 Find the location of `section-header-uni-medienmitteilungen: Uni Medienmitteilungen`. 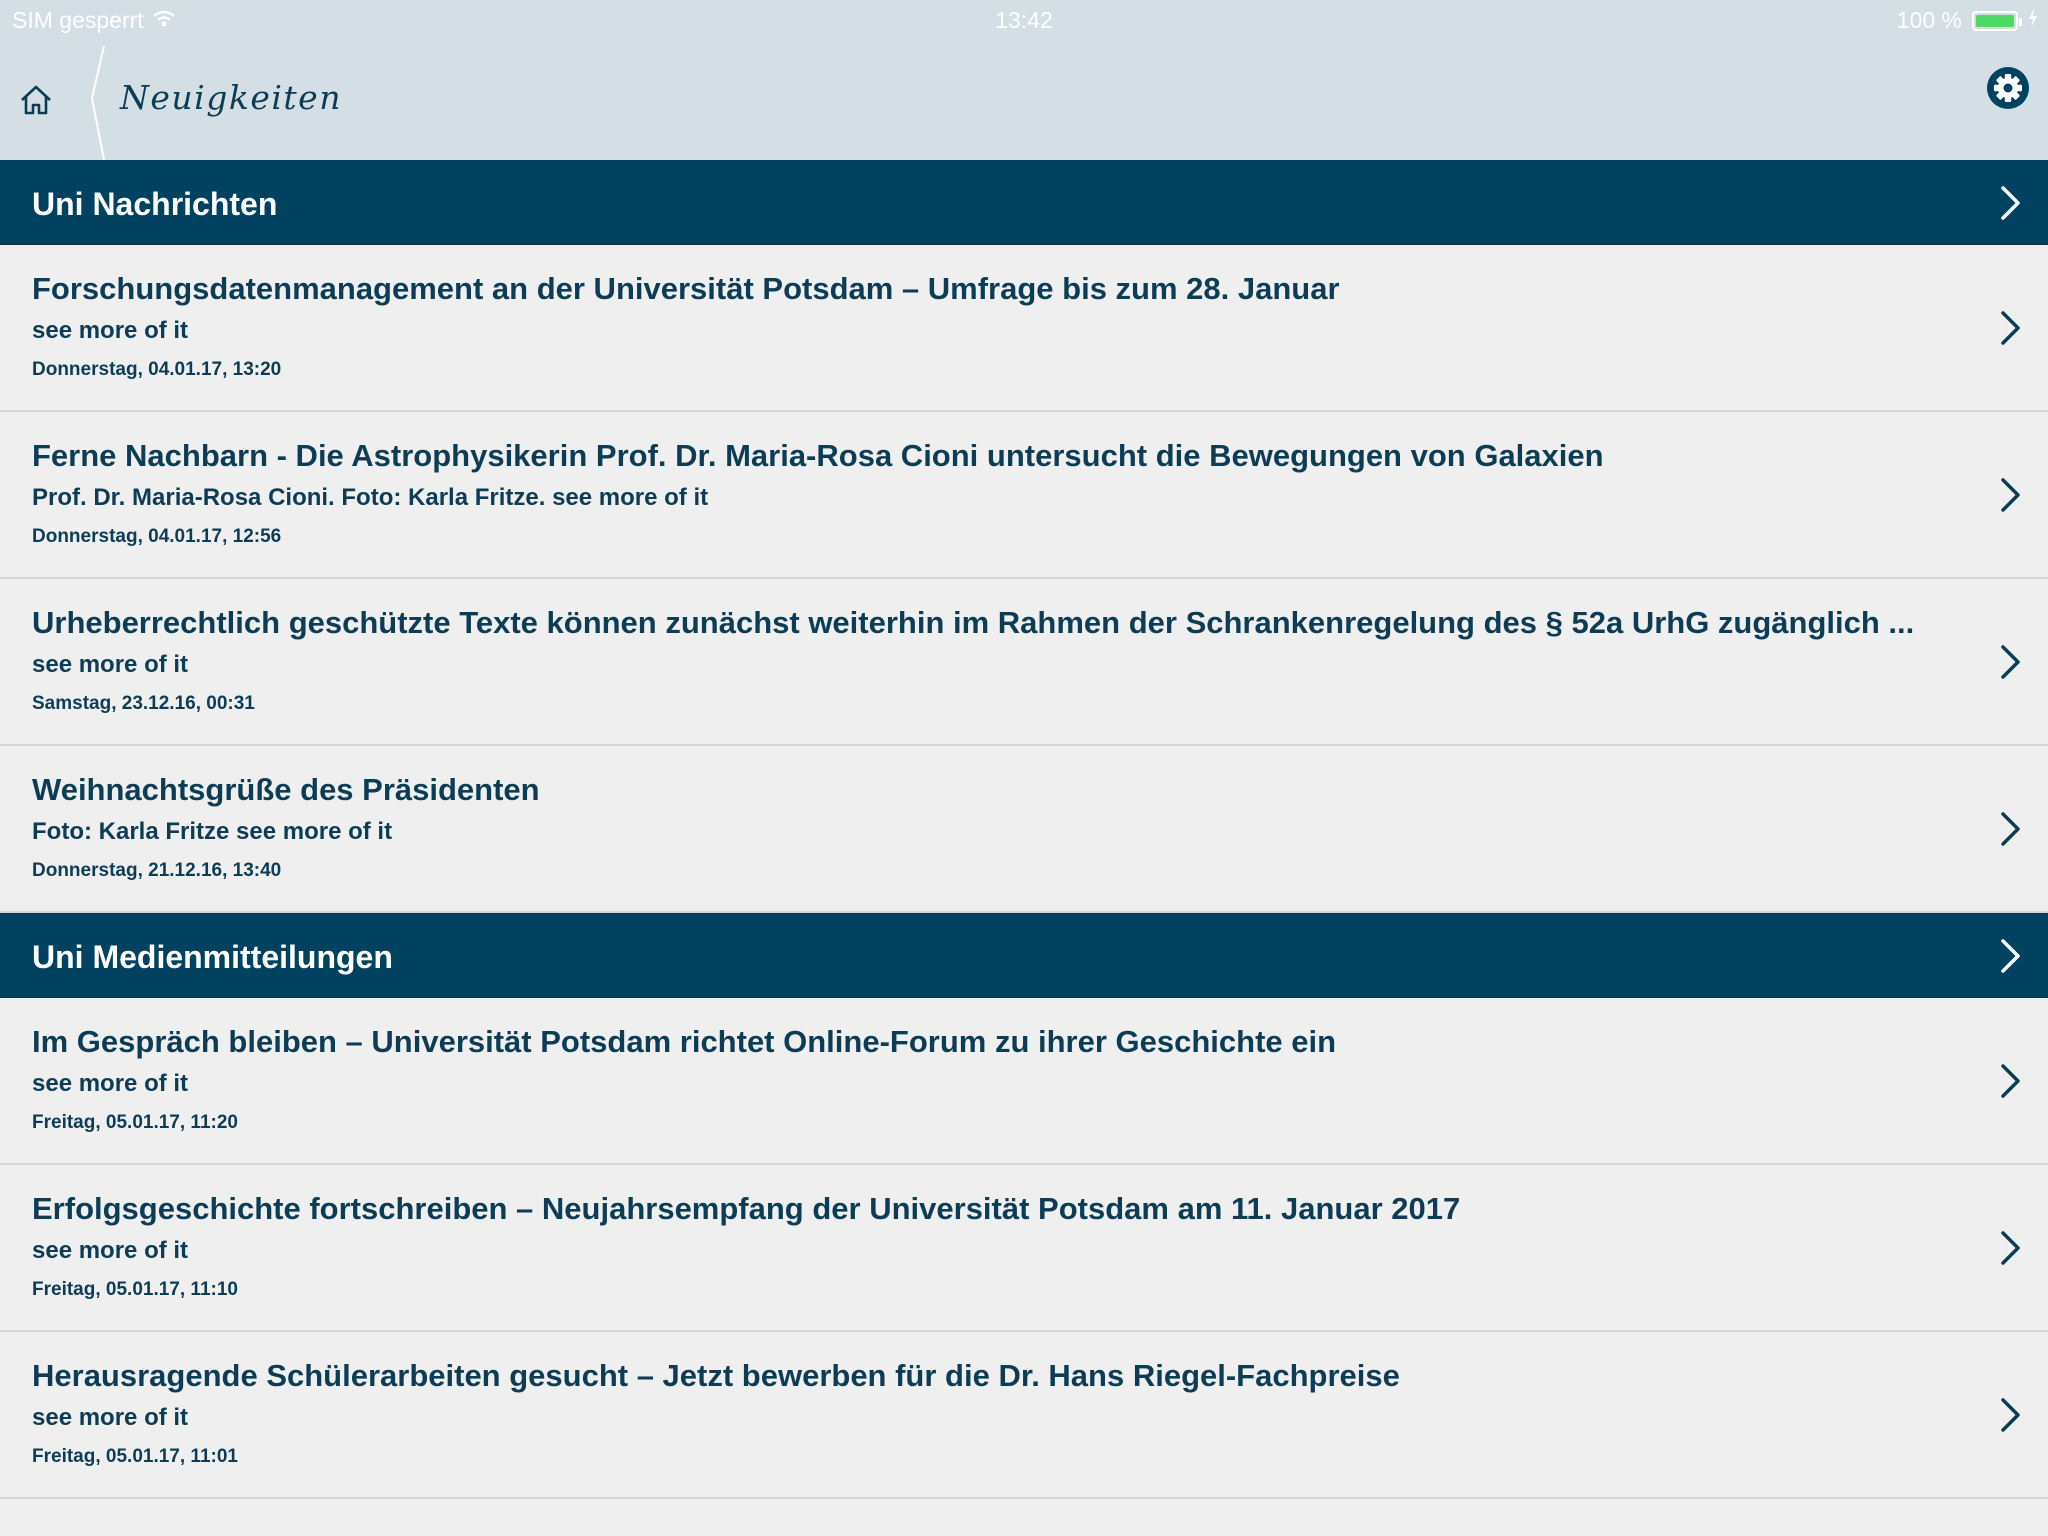

section-header-uni-medienmitteilungen: Uni Medienmitteilungen is located at coordinates (1024, 955).